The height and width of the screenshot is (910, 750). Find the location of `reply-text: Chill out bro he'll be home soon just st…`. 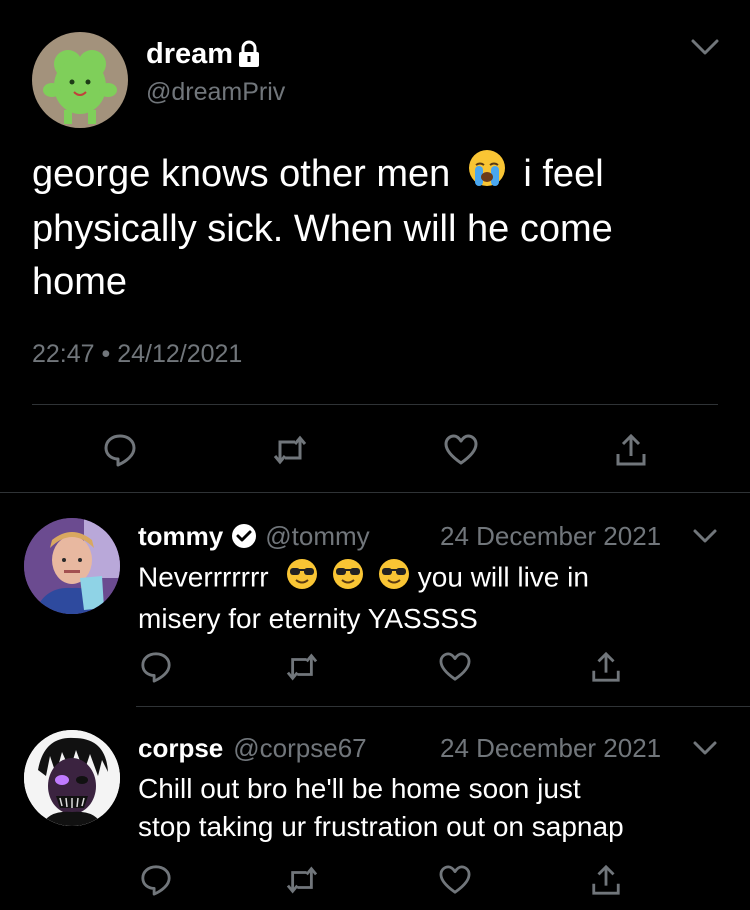

reply-text: Chill out bro he'll be home soon just st… is located at coordinates (438, 808).